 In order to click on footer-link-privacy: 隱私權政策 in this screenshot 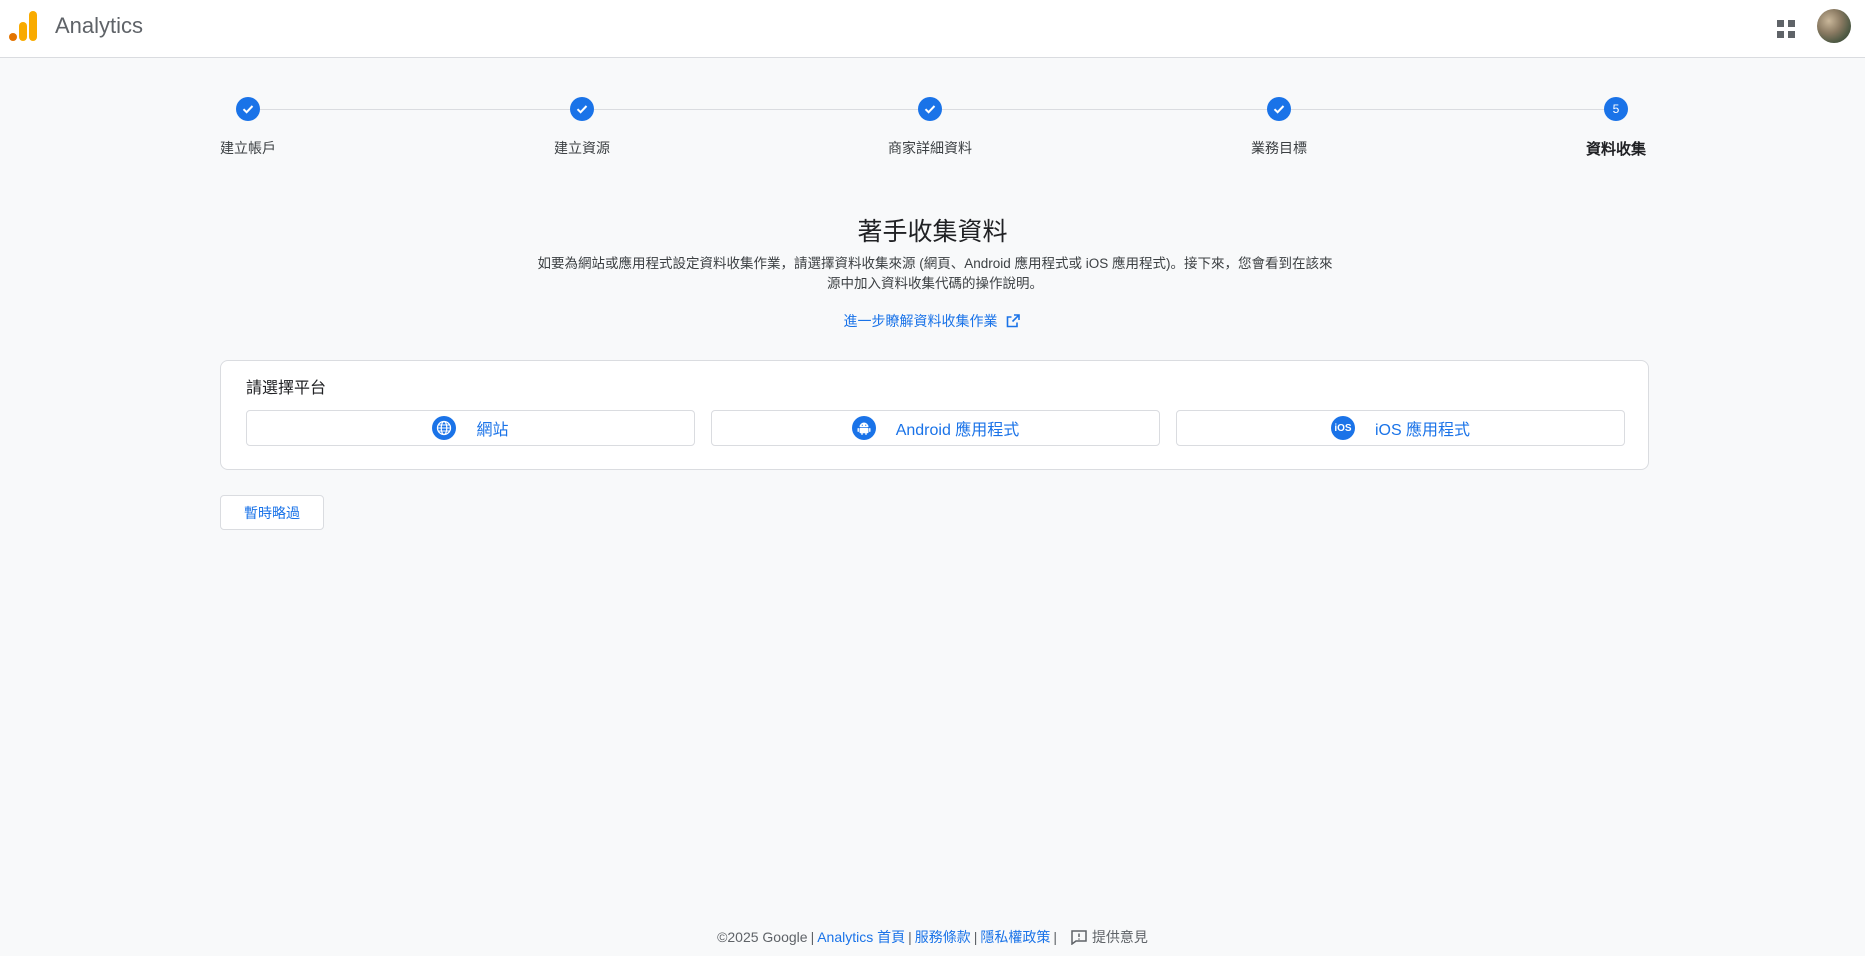, I will do `click(1015, 937)`.